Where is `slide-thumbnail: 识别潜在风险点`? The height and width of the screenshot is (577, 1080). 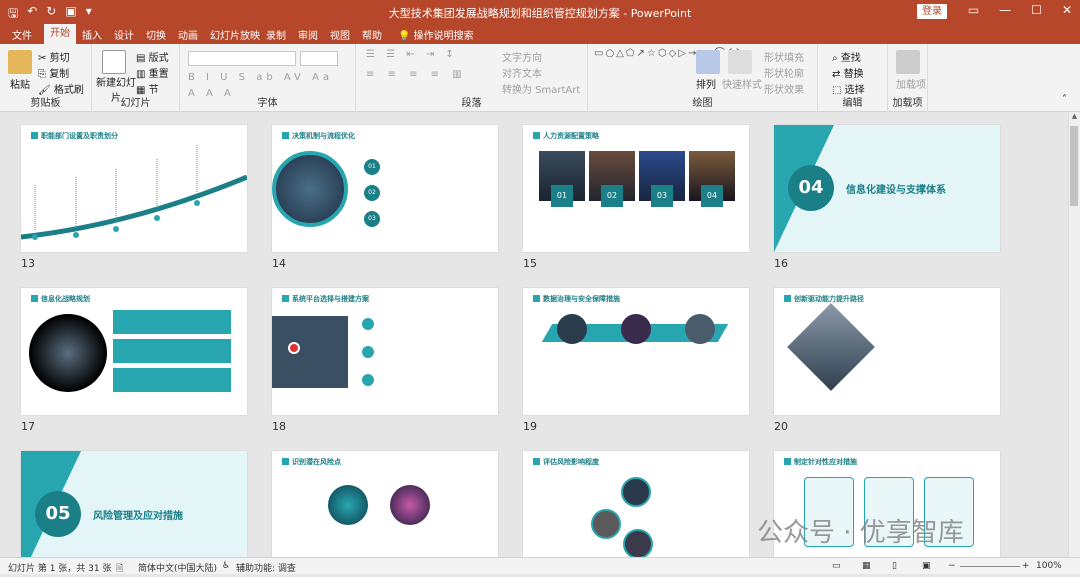
slide-thumbnail: 识别潜在风险点 is located at coordinates (385, 504).